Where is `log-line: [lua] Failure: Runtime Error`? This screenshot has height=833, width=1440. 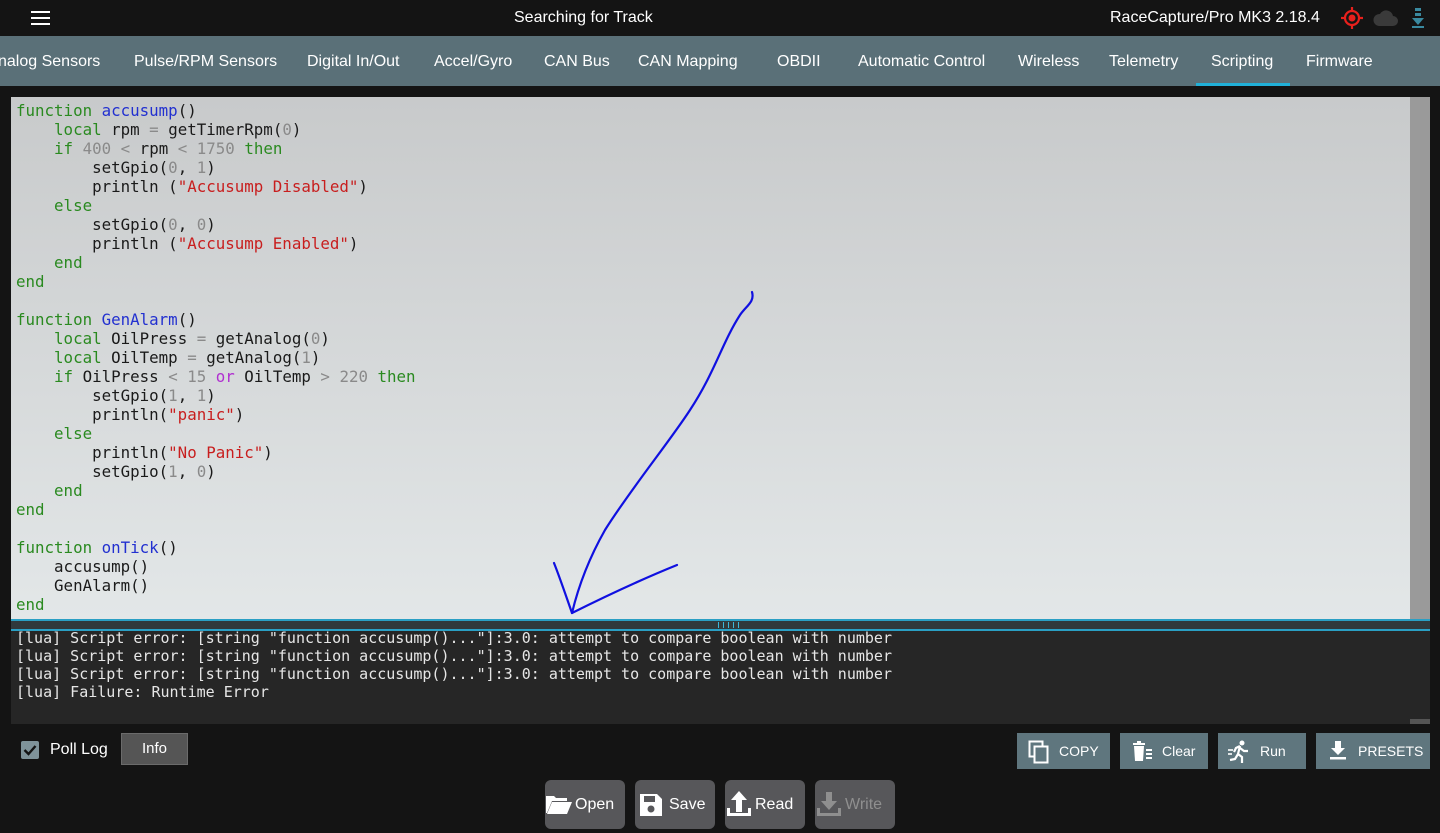 log-line: [lua] Failure: Runtime Error is located at coordinates (142, 692).